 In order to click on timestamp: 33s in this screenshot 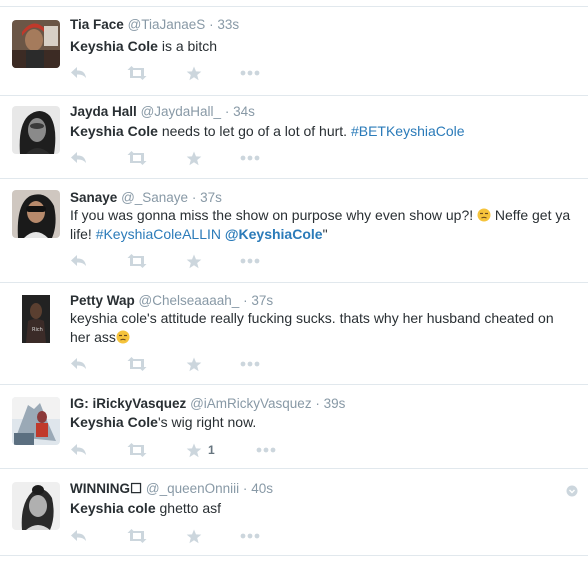, I will do `click(228, 24)`.